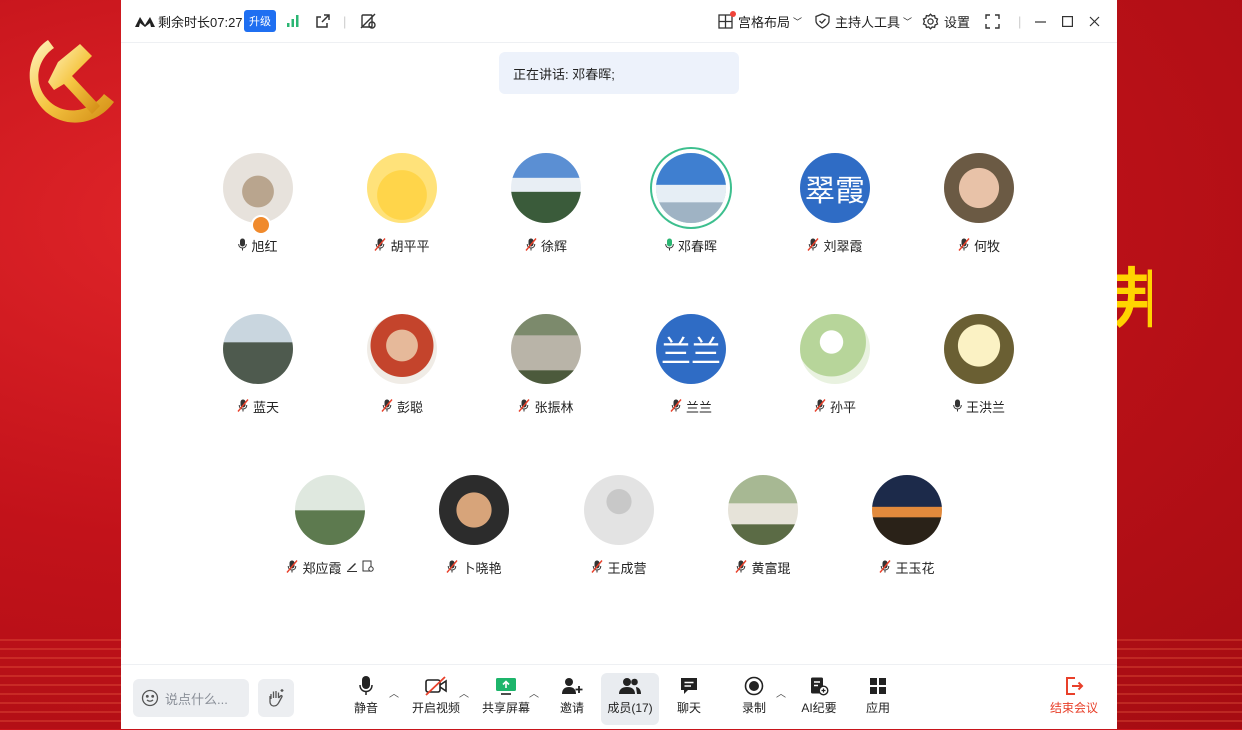  What do you see at coordinates (727, 19) in the screenshot?
I see `grid-icon` at bounding box center [727, 19].